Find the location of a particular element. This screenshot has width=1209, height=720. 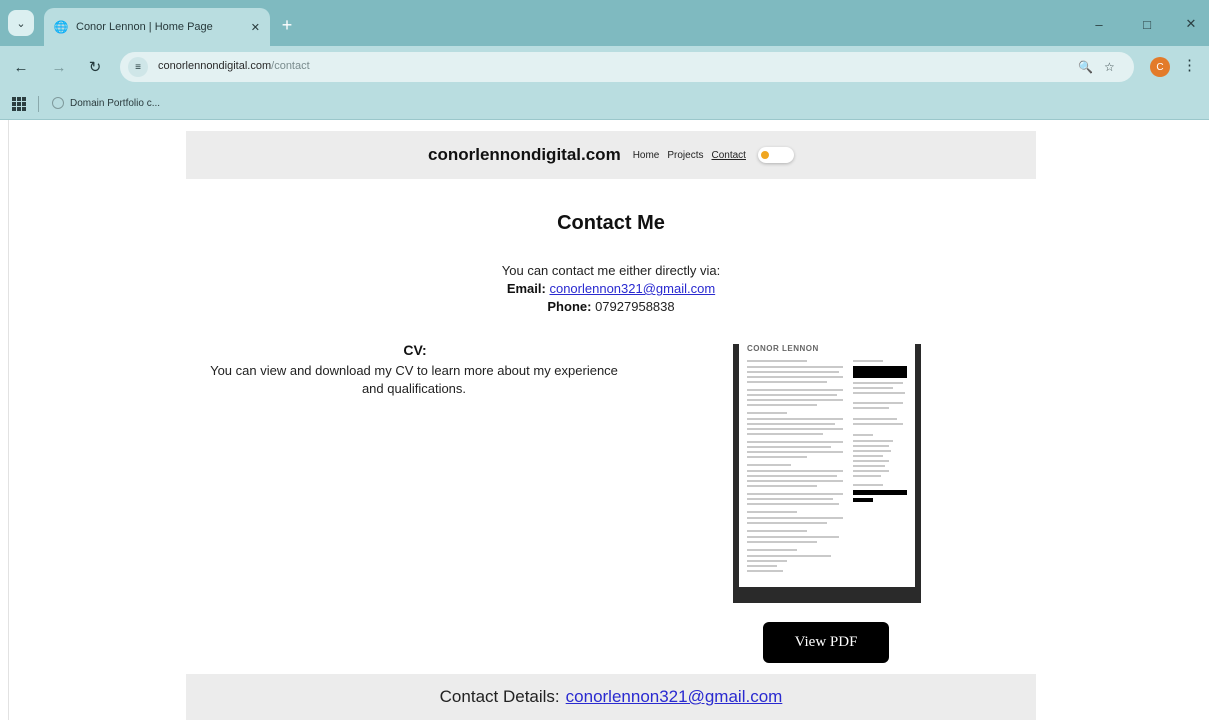

phone-label: Phone: is located at coordinates (569, 306).